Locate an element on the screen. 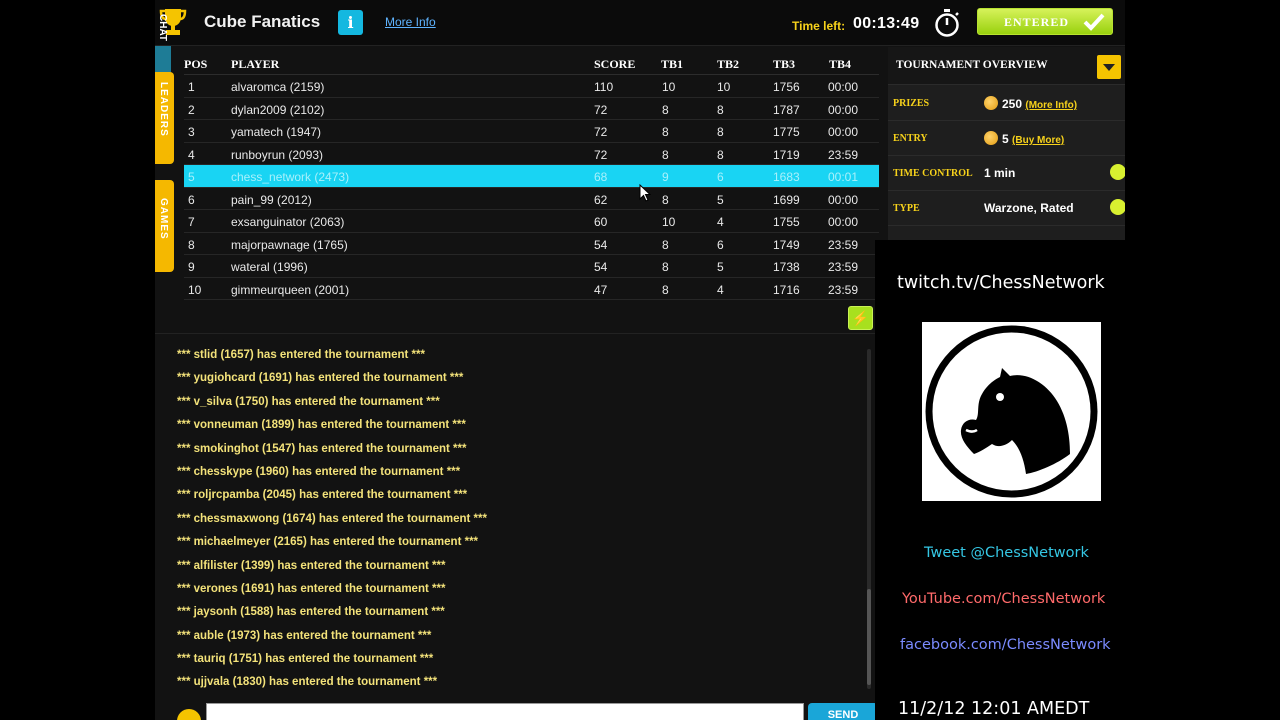 The width and height of the screenshot is (1280, 720). time-left-value: 00:13:49 is located at coordinates (886, 23).